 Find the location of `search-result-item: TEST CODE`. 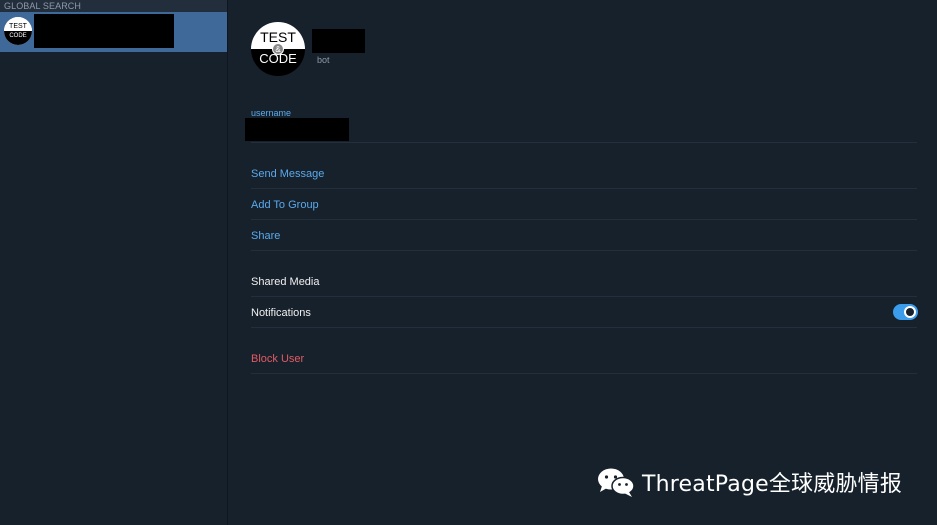

search-result-item: TEST CODE is located at coordinates (113, 32).